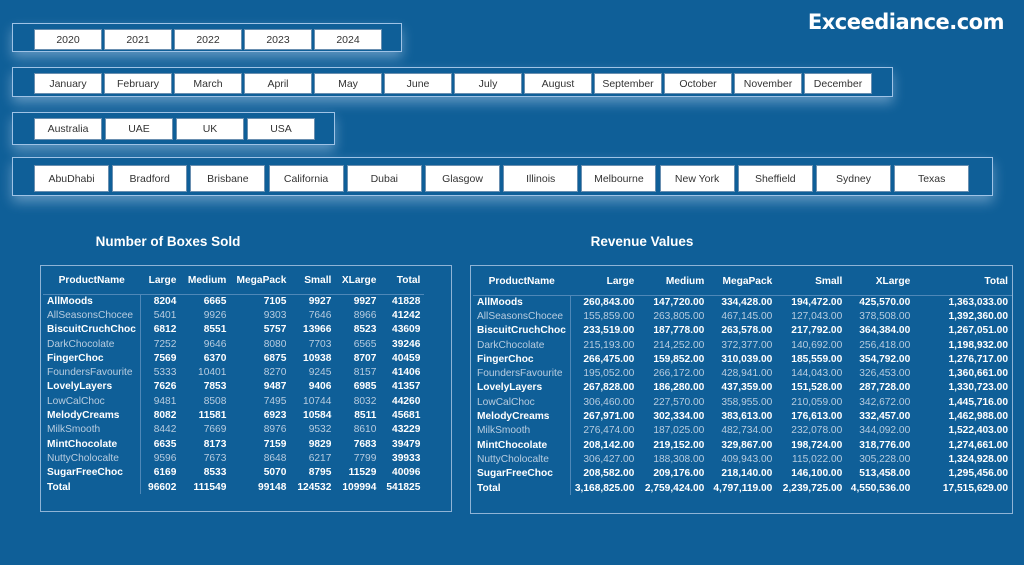 The width and height of the screenshot is (1024, 565). What do you see at coordinates (609, 445) in the screenshot?
I see `value-cell: 208,142.00` at bounding box center [609, 445].